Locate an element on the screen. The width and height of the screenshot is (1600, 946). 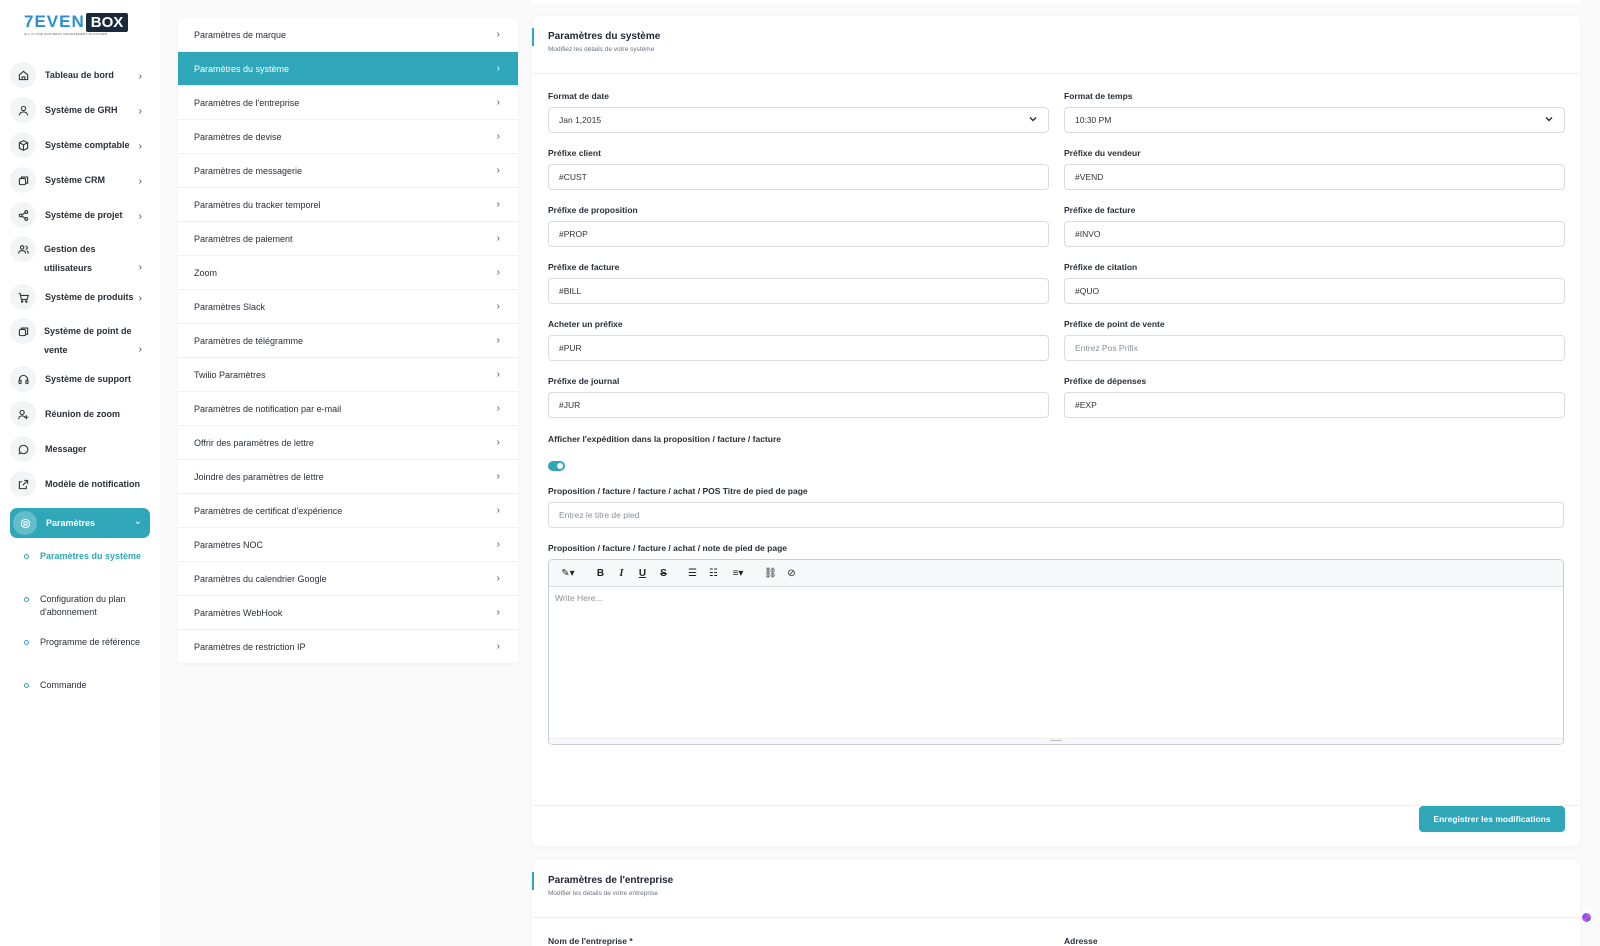
sidebar-item-users: Gestion des utilisateurs › is located at coordinates (80, 256).